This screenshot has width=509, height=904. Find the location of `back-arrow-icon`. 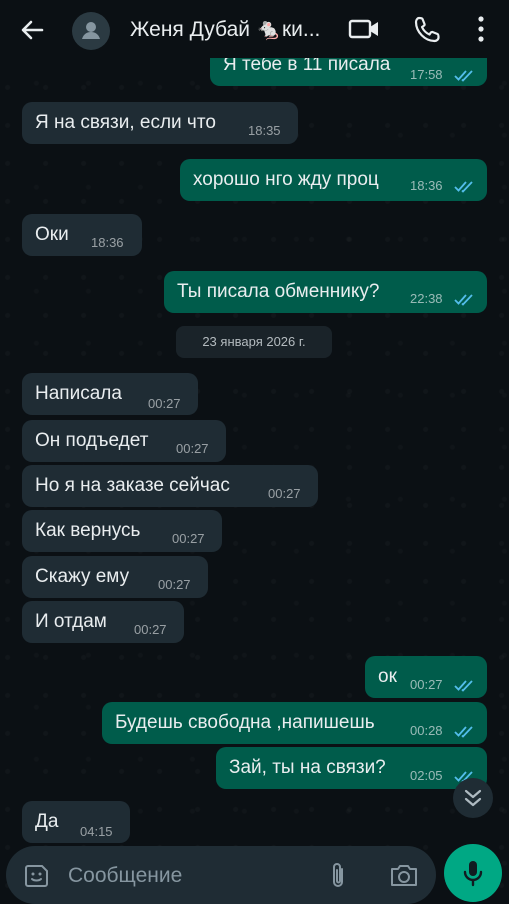

back-arrow-icon is located at coordinates (32, 30).